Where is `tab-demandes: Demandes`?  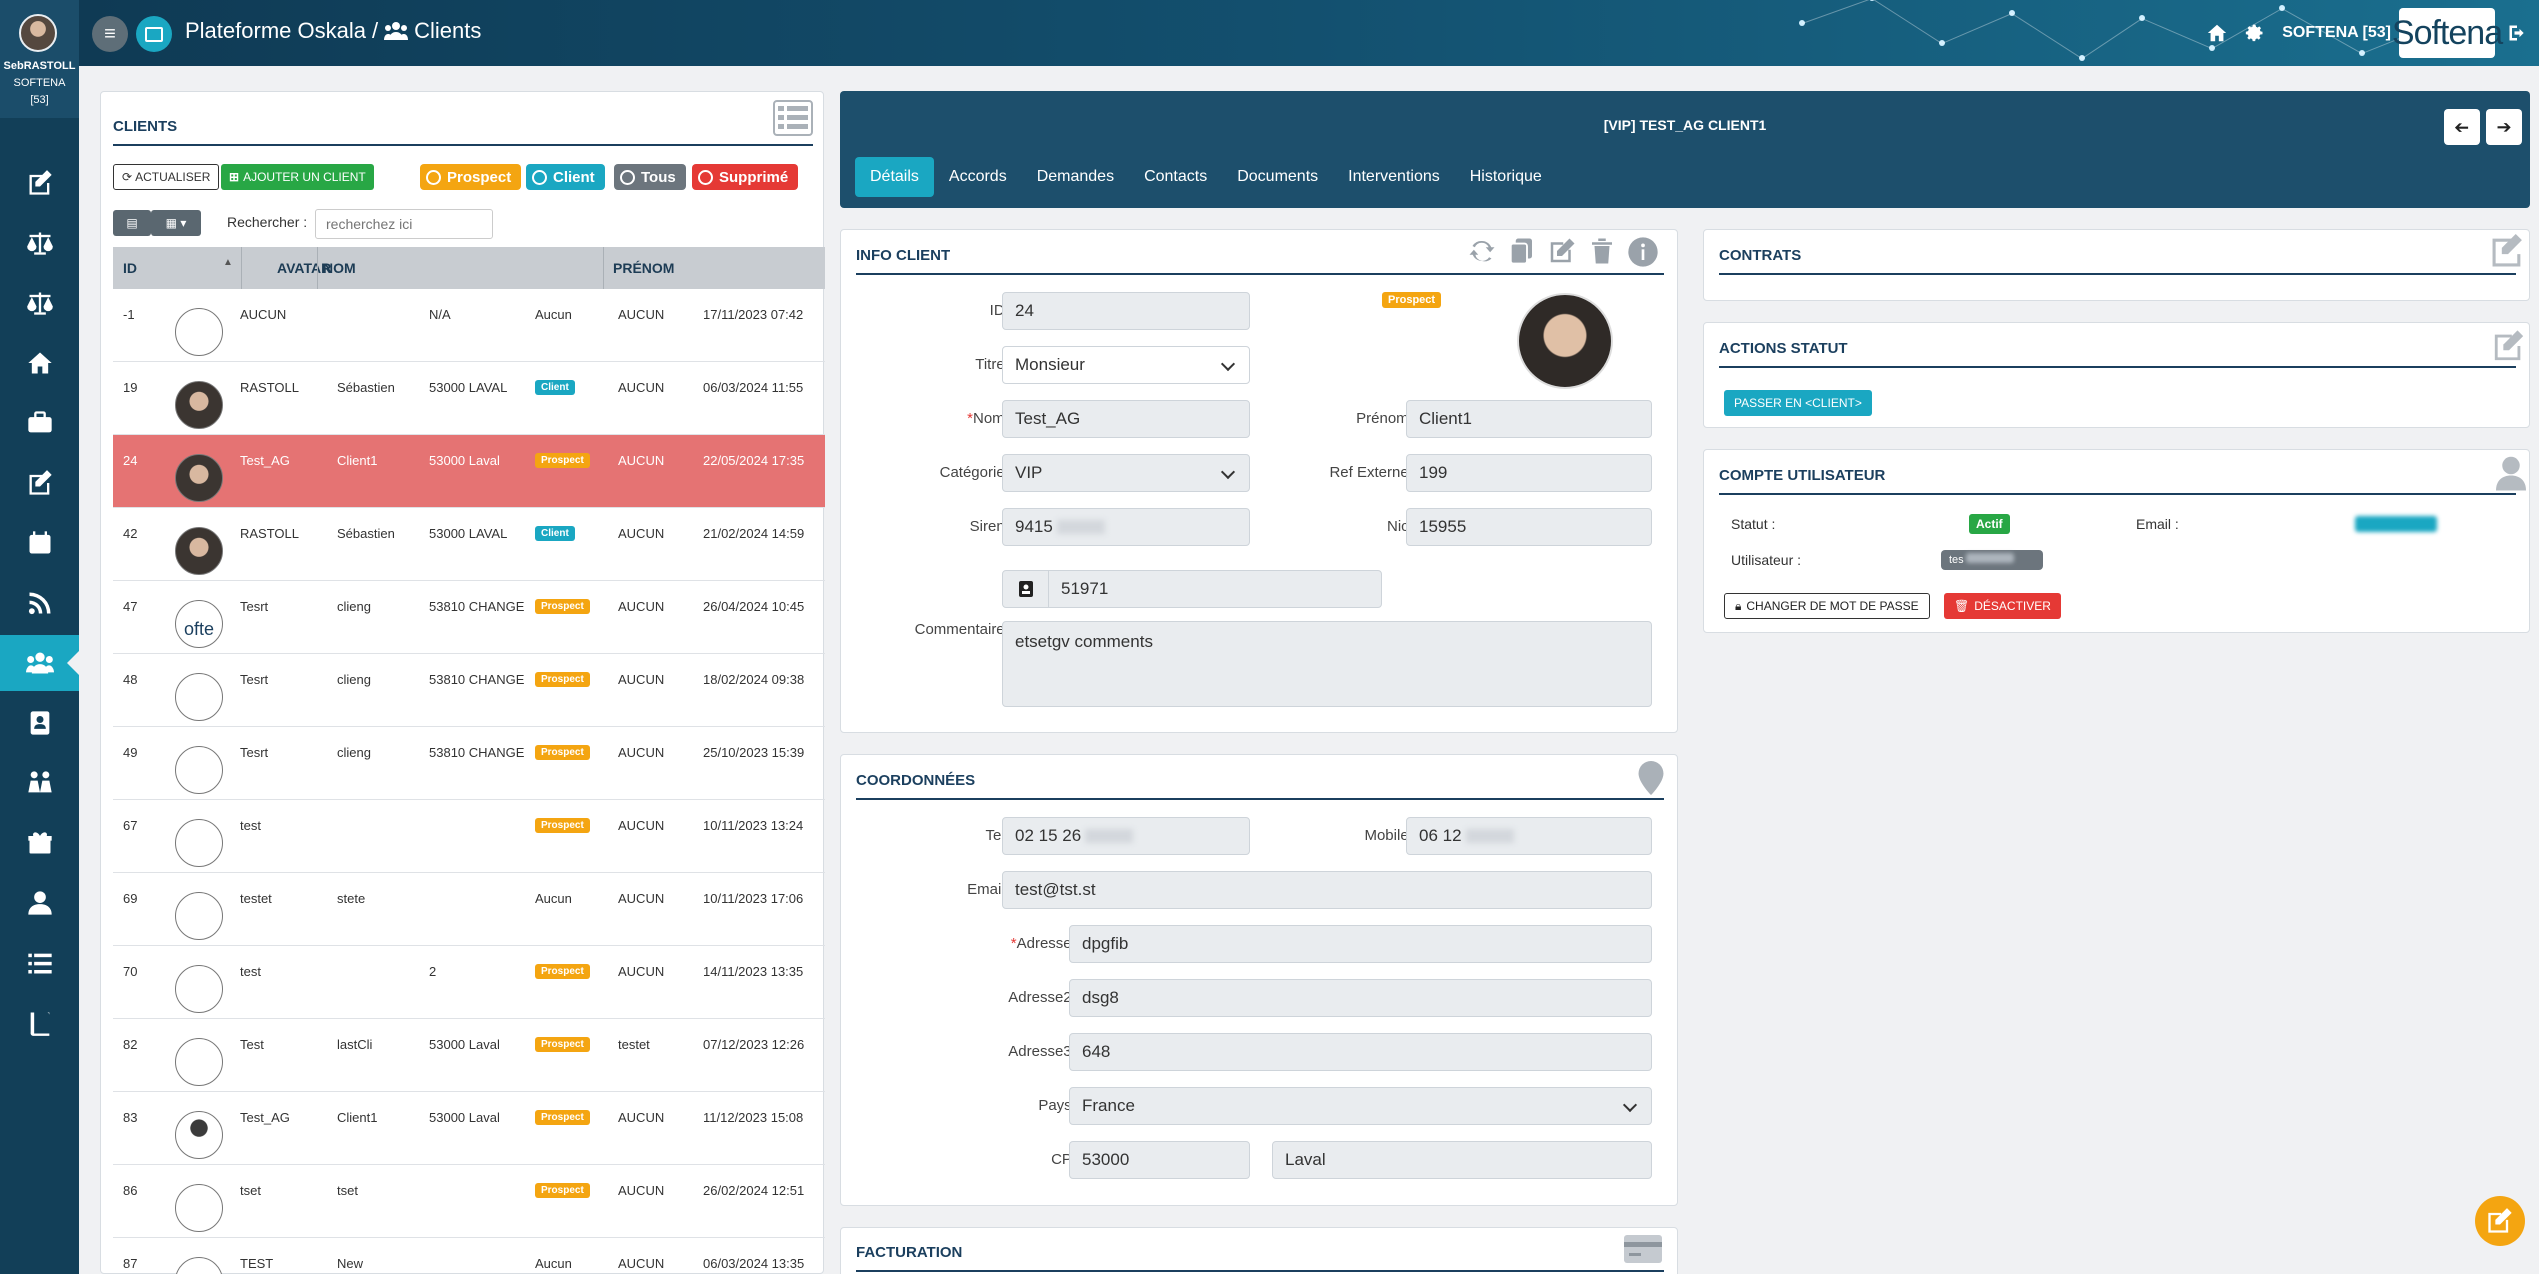
tab-demandes: Demandes is located at coordinates (1075, 177).